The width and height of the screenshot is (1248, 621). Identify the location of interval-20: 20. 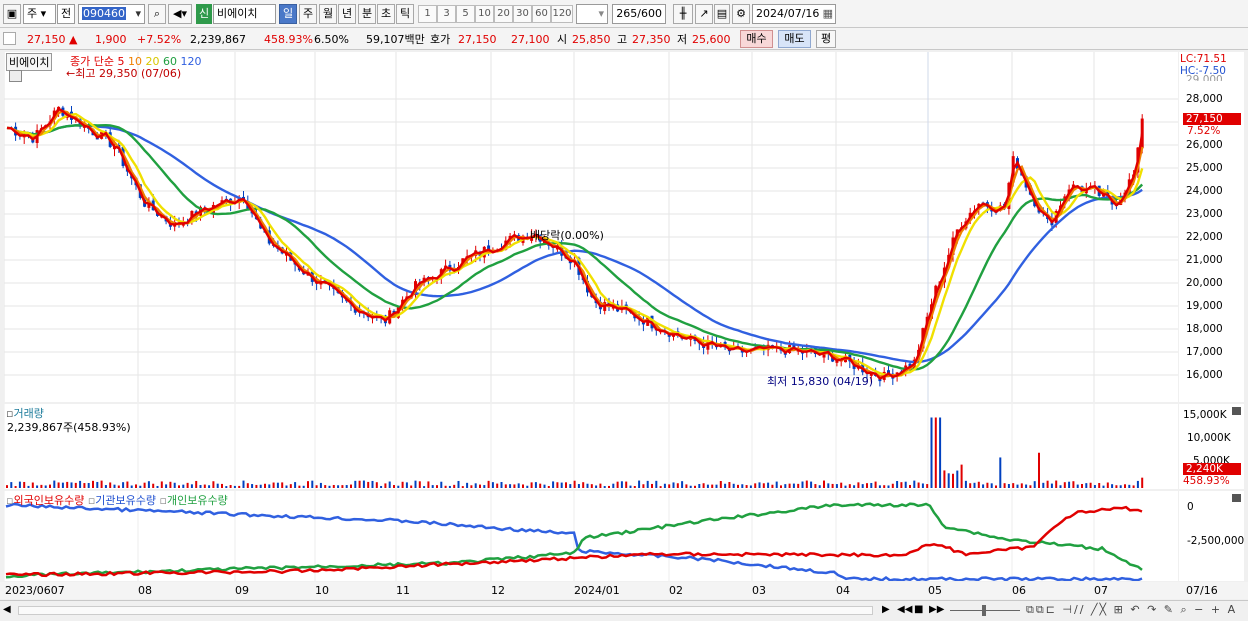
(503, 14).